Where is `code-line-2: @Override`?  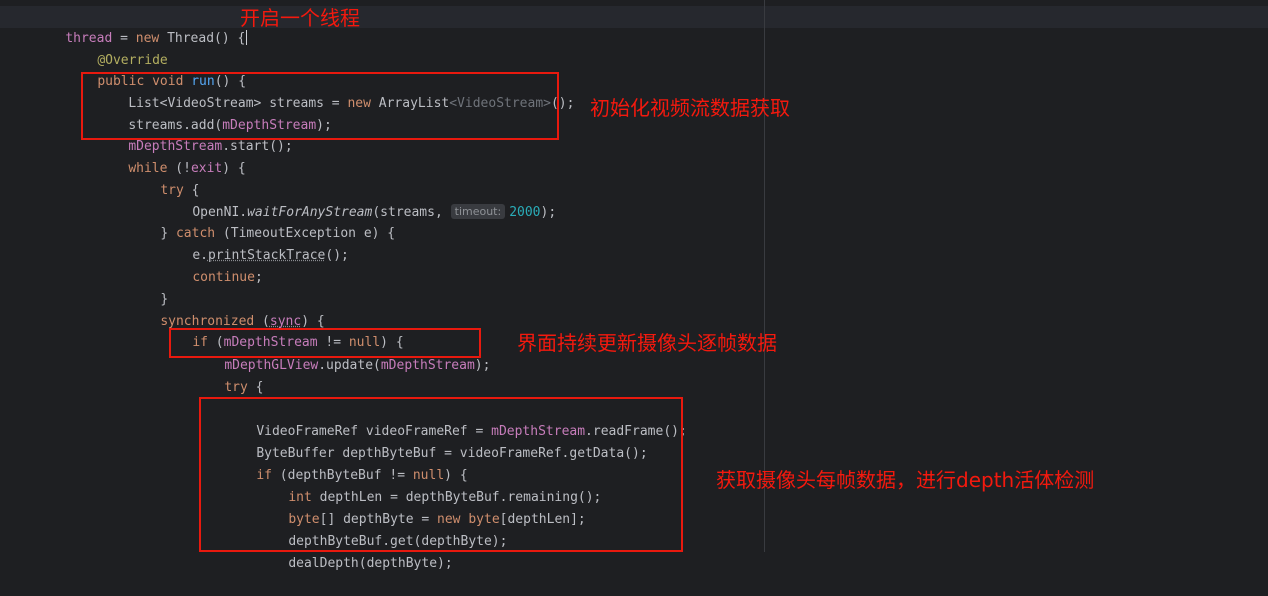
code-line-2: @Override is located at coordinates (116, 48).